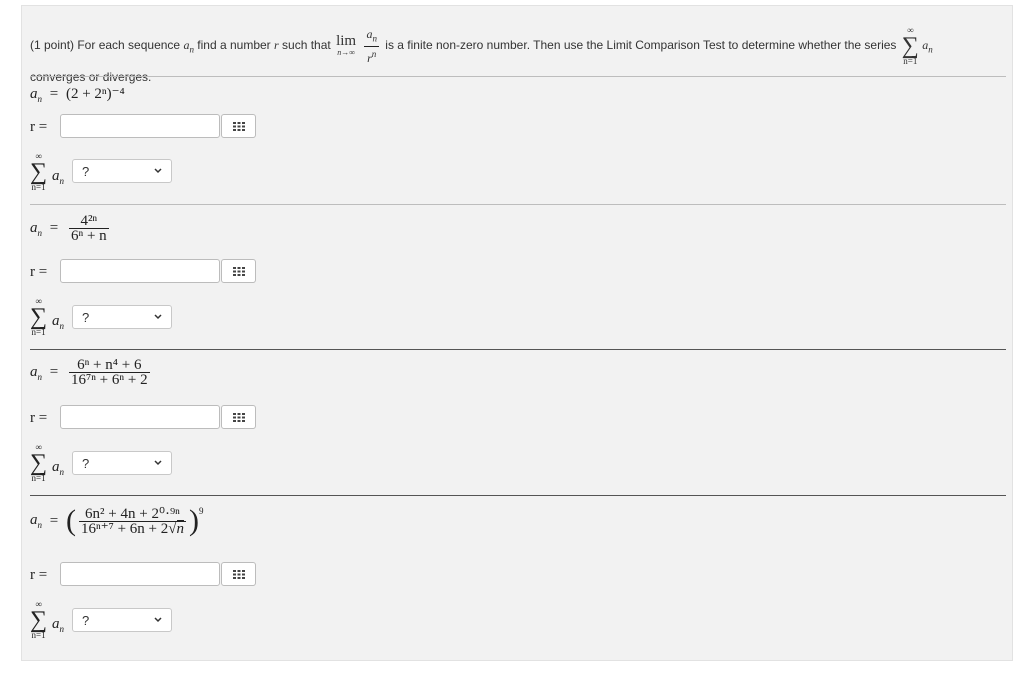 The image size is (1028, 680). Describe the element at coordinates (39, 272) in the screenshot. I see `r-label-2: r =` at that location.